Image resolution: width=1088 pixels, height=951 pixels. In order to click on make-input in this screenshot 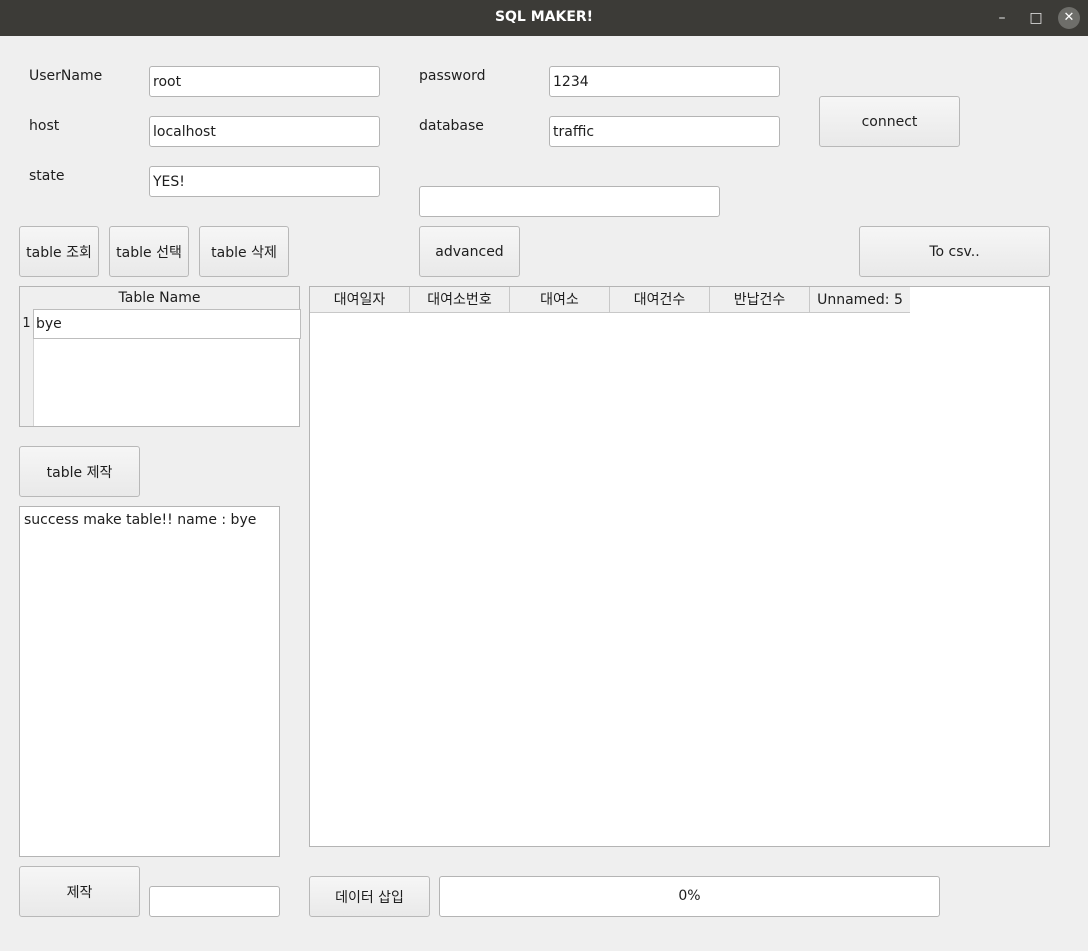, I will do `click(214, 901)`.